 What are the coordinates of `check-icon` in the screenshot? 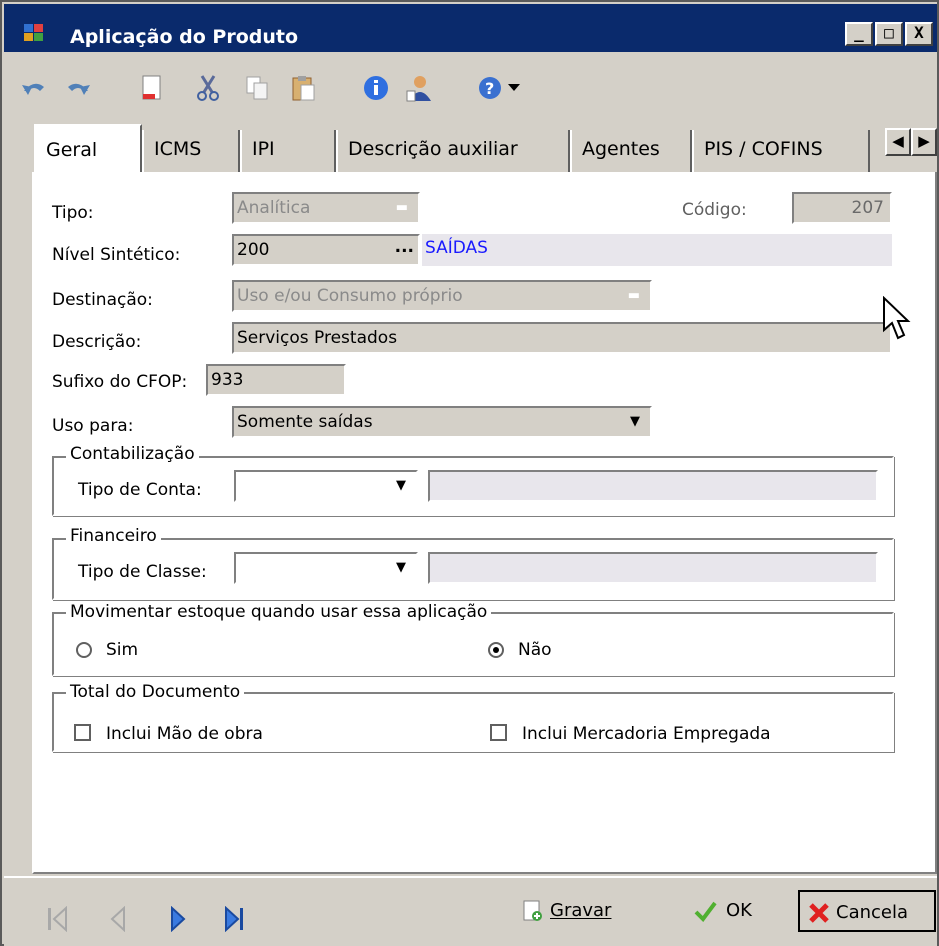 It's located at (705, 911).